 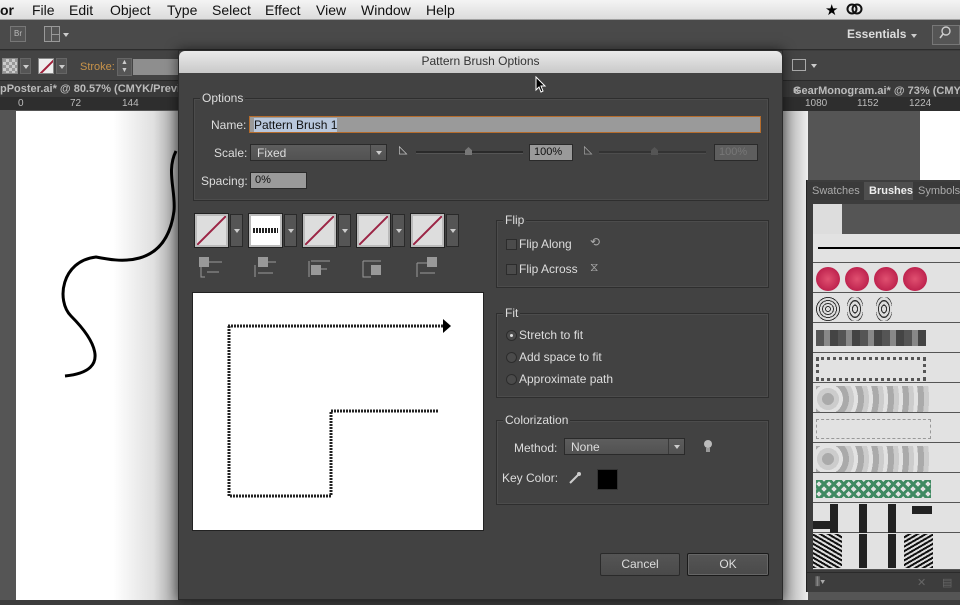 I want to click on transform-icon, so click(x=799, y=65).